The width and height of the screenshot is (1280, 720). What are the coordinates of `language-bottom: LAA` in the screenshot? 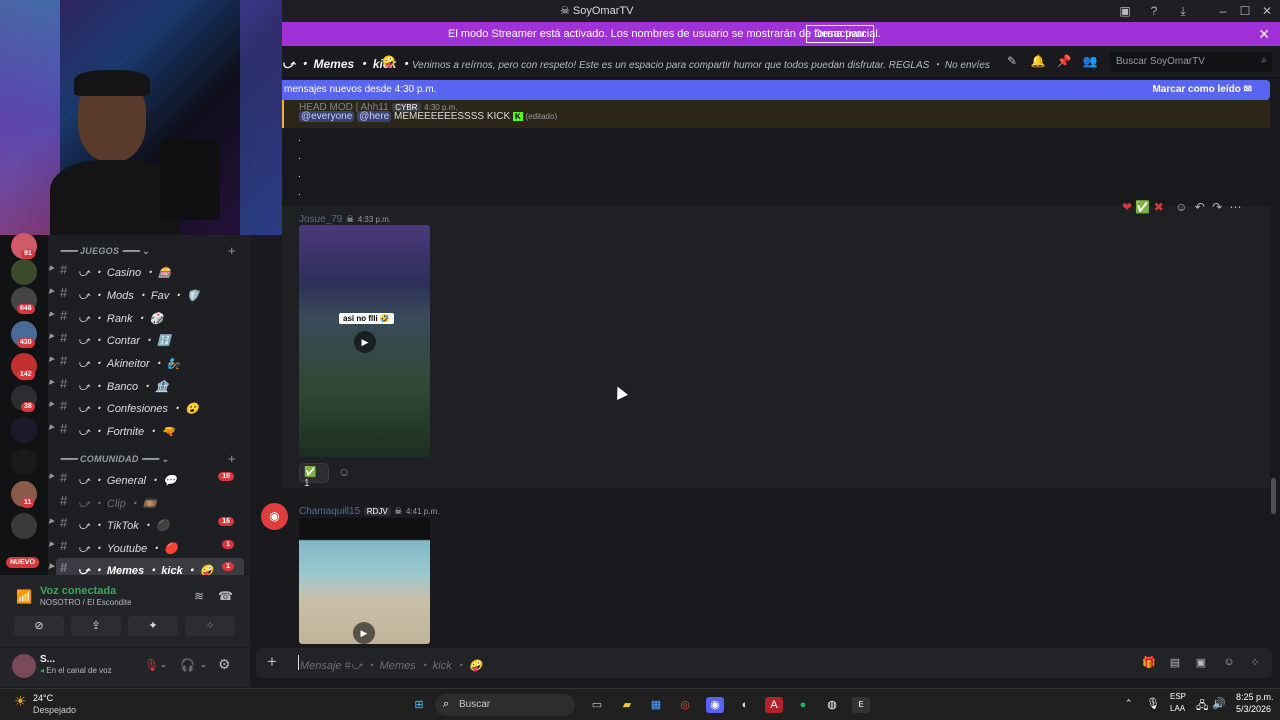 It's located at (1177, 708).